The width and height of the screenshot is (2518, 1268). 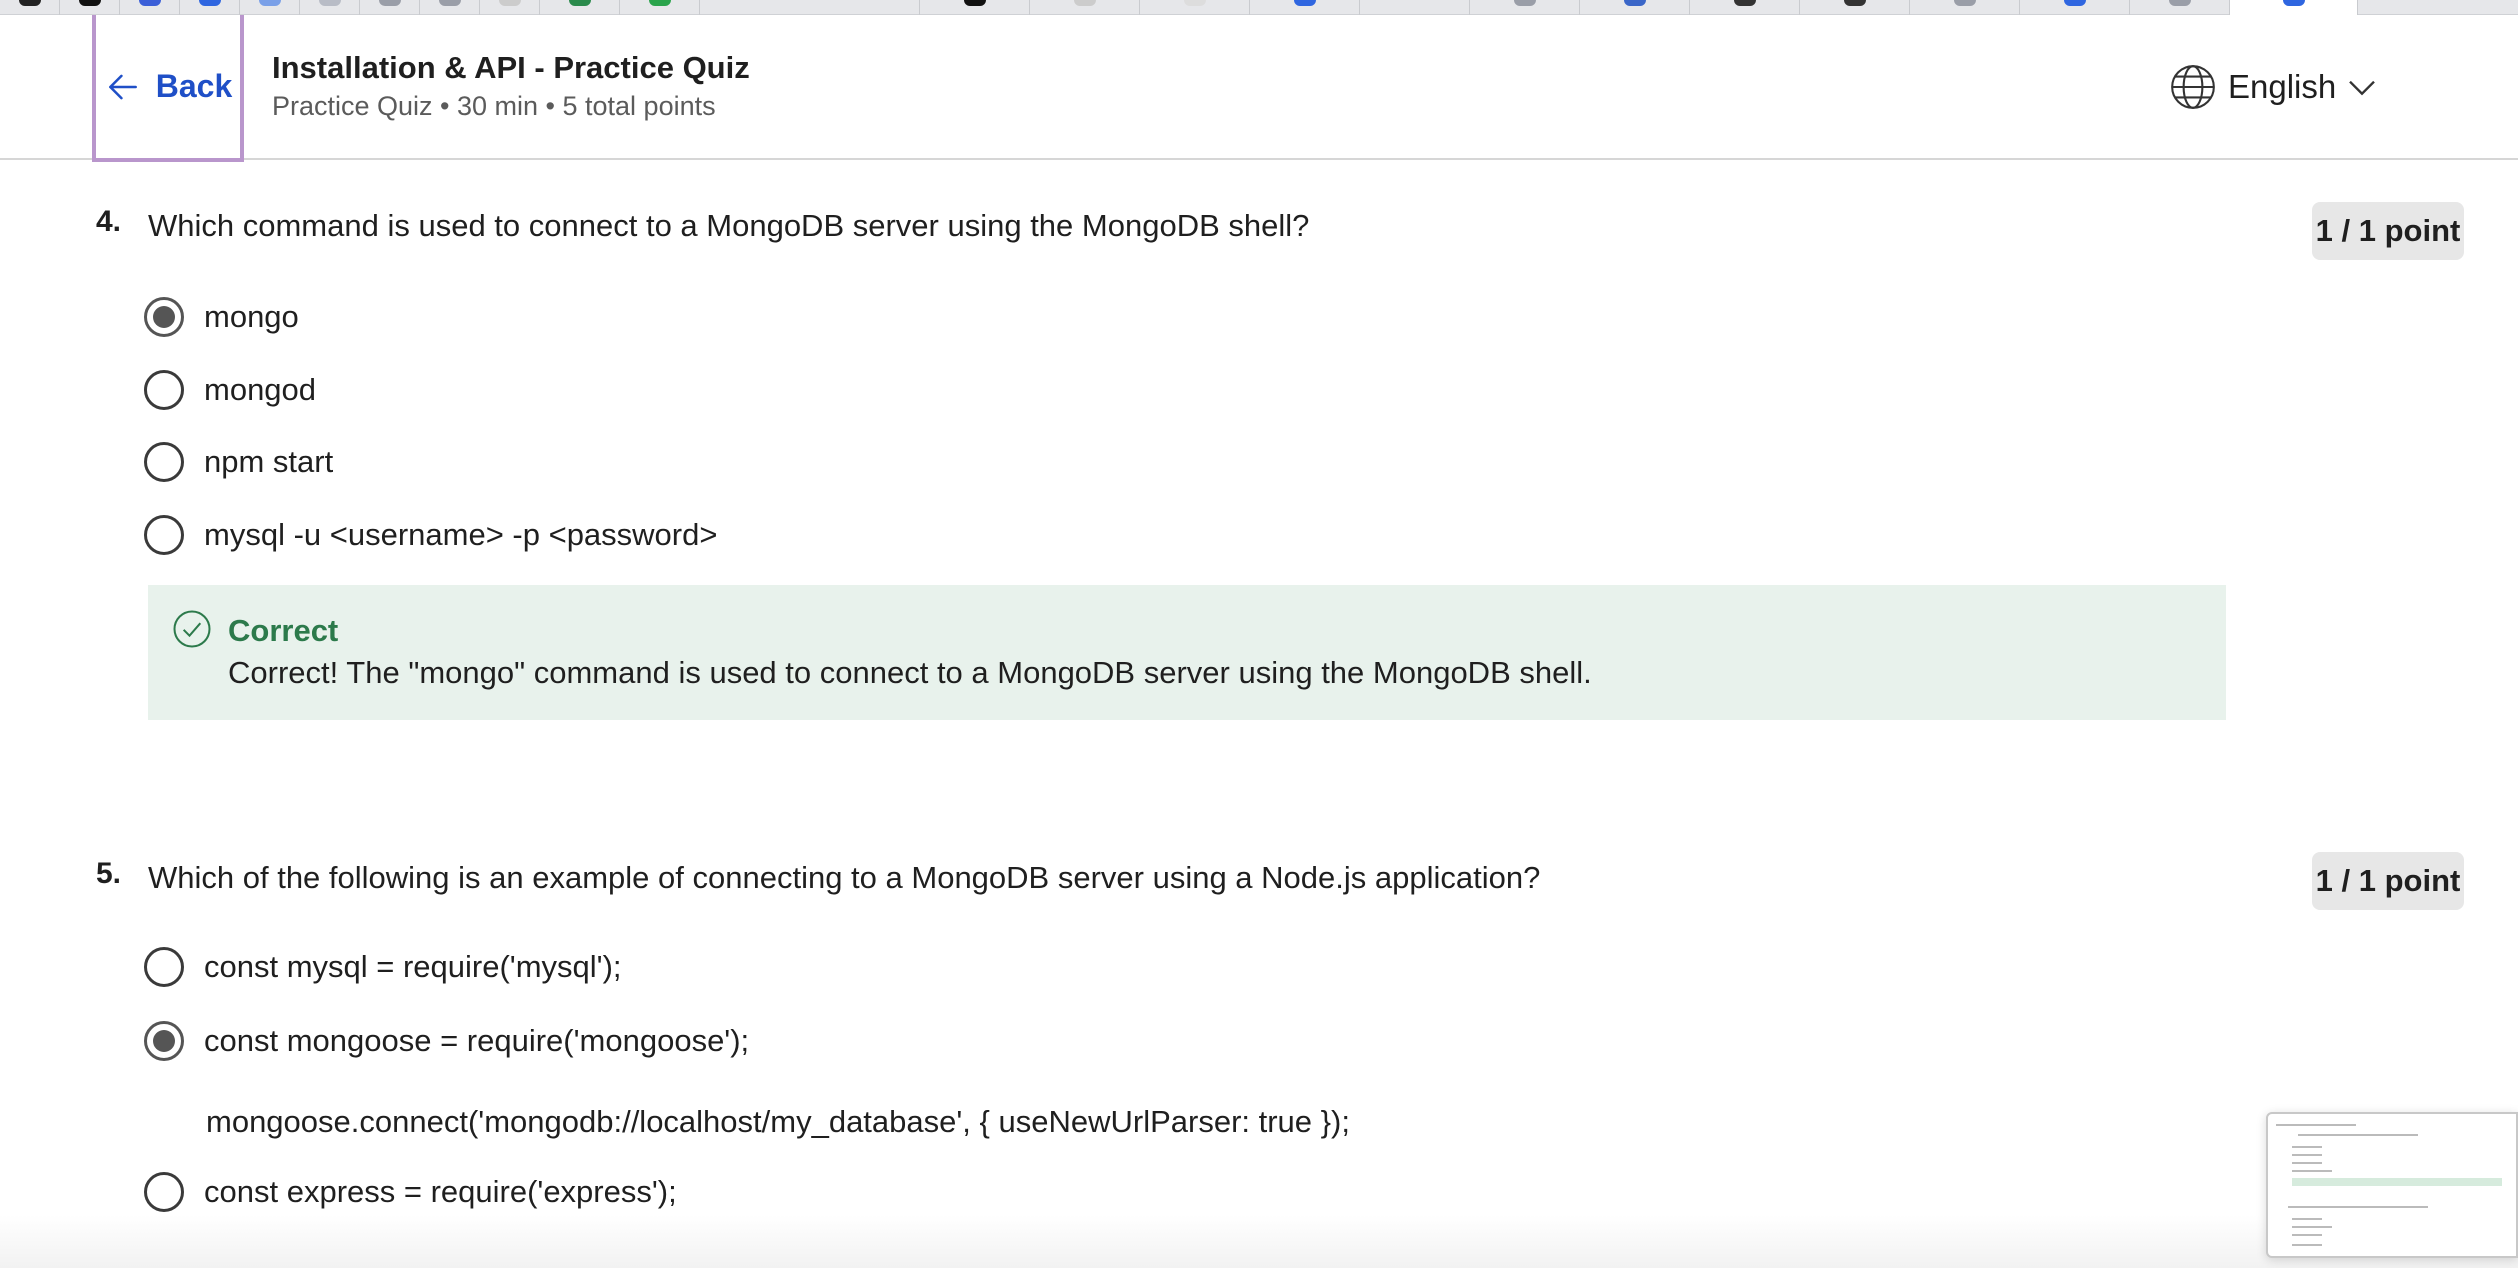 What do you see at coordinates (122, 86) in the screenshot?
I see `arrow-left-icon` at bounding box center [122, 86].